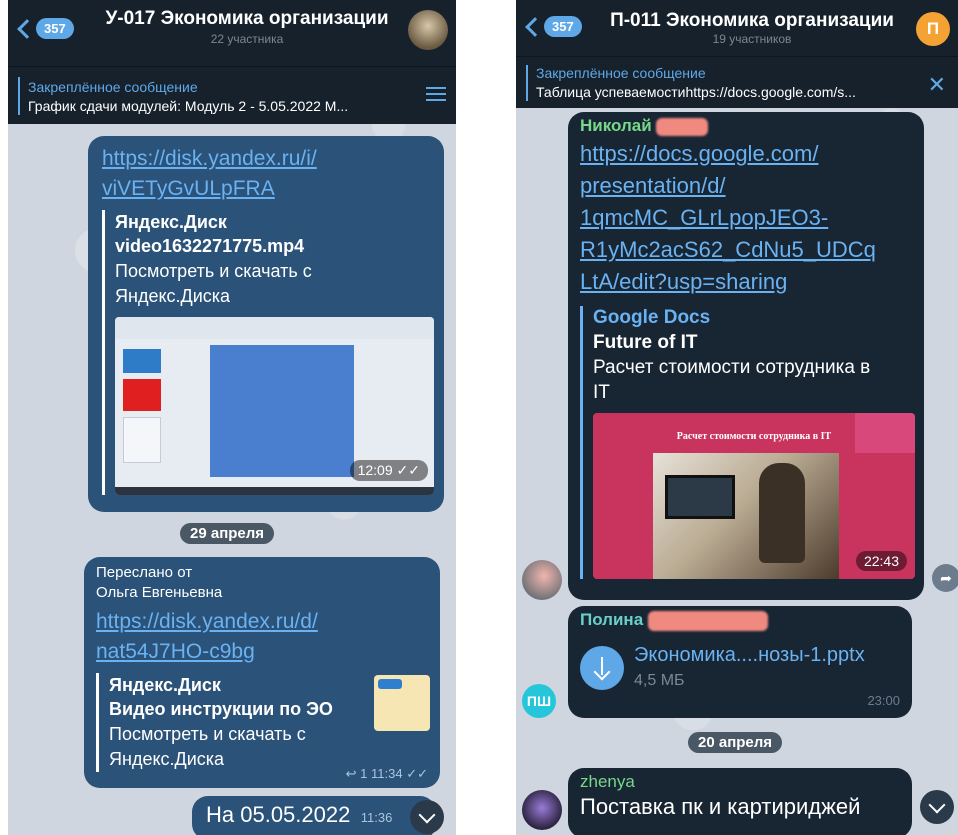  Describe the element at coordinates (539, 701) in the screenshot. I see `sender-avatar-initials: ПШ` at that location.